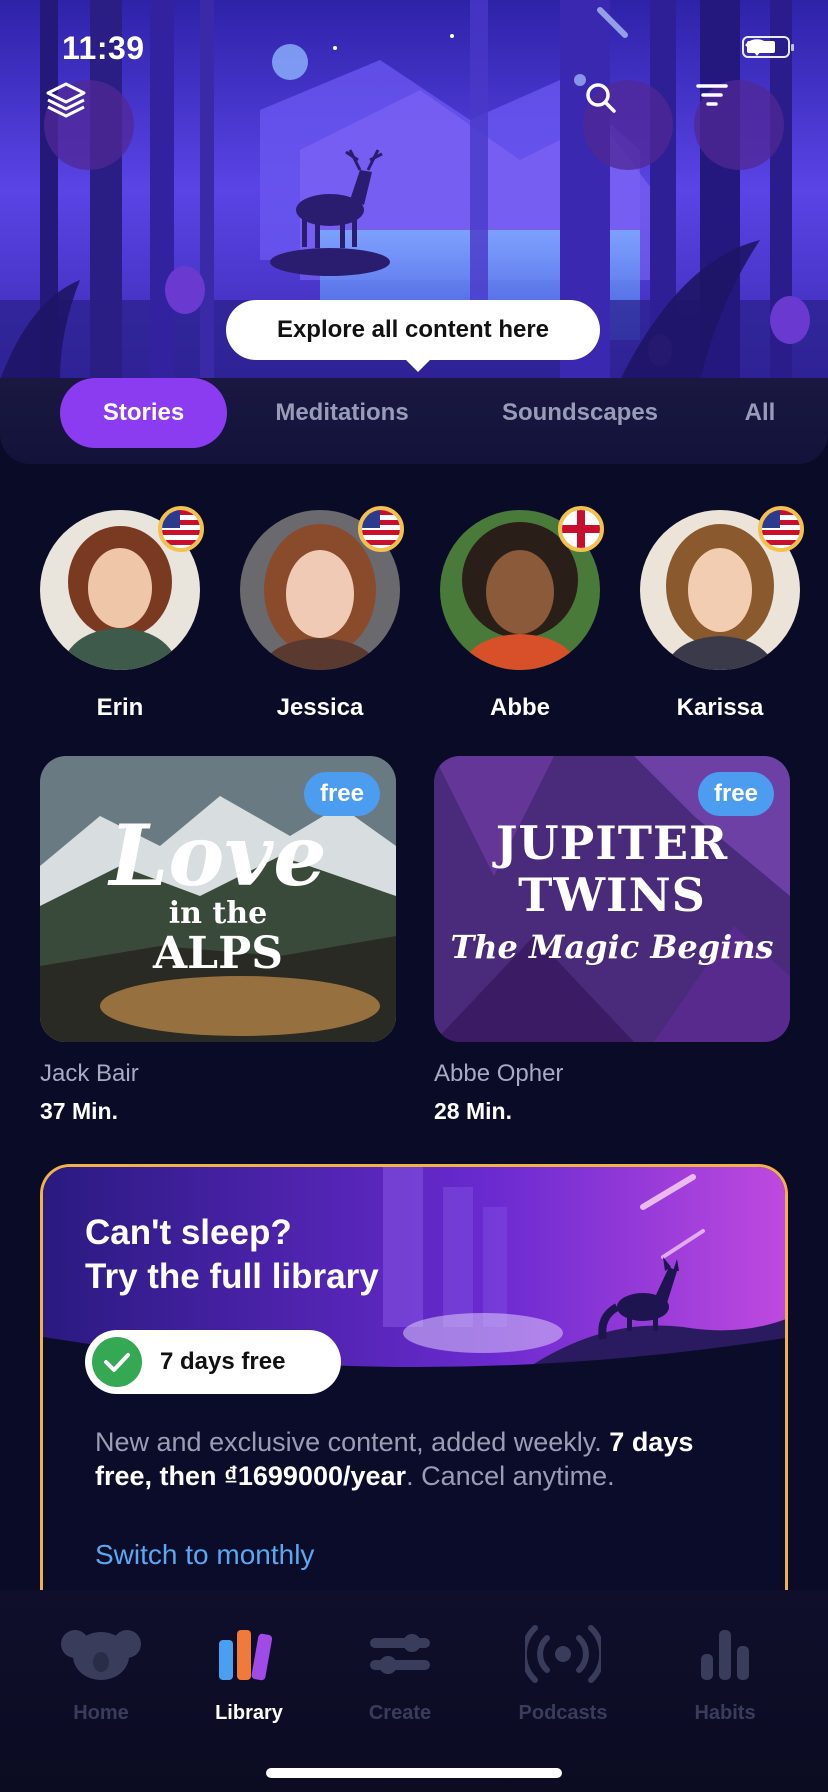 The image size is (828, 1792). I want to click on check-icon, so click(117, 1362).